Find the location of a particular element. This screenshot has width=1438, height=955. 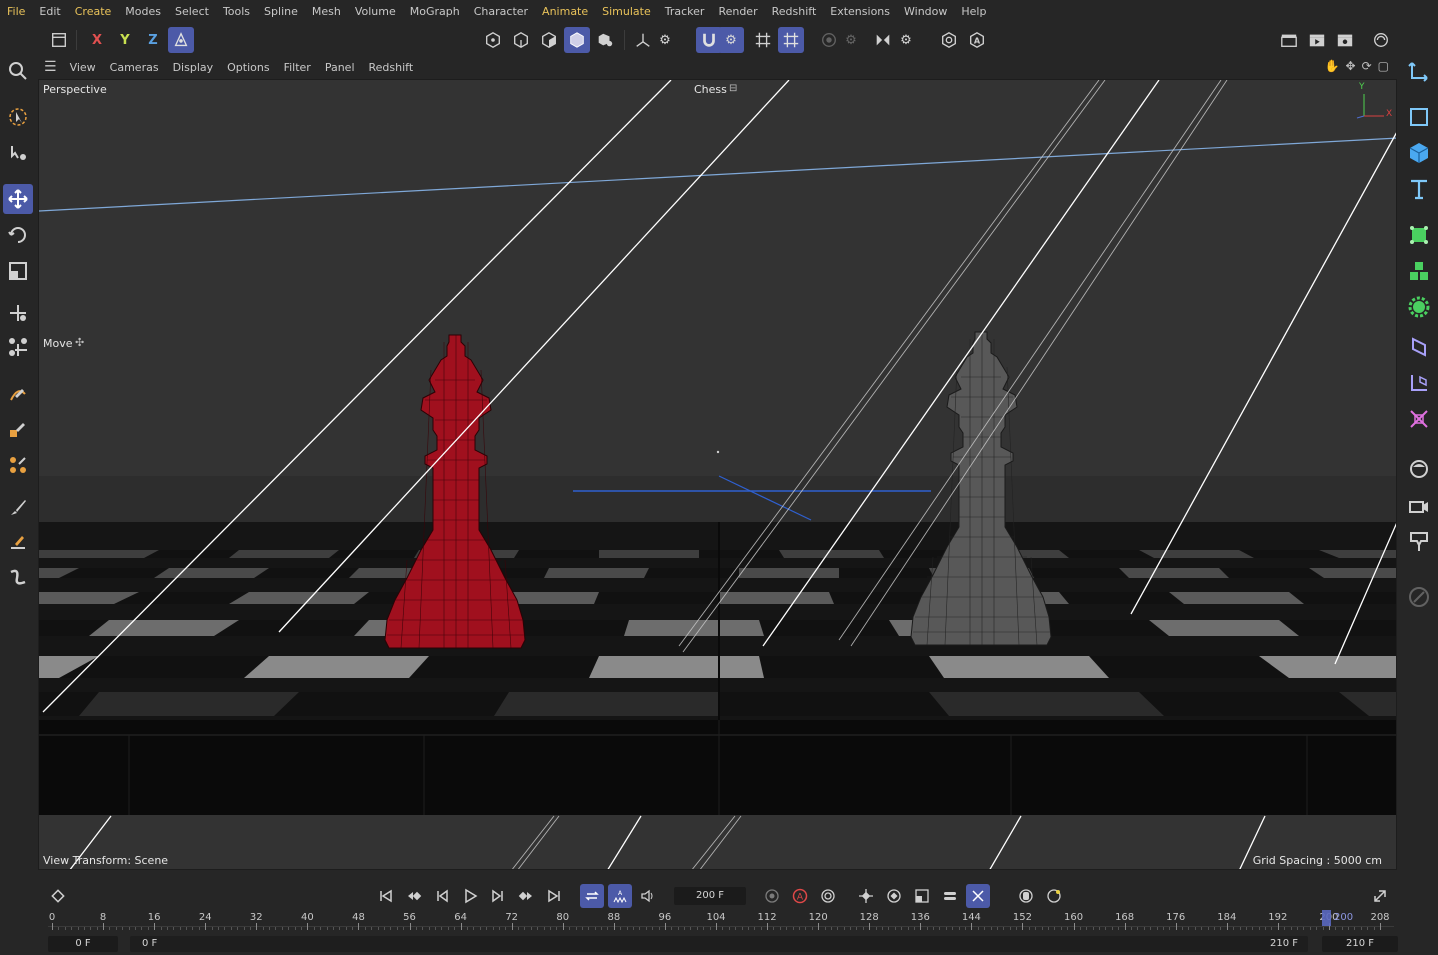

menu-render: Render is located at coordinates (737, 12).